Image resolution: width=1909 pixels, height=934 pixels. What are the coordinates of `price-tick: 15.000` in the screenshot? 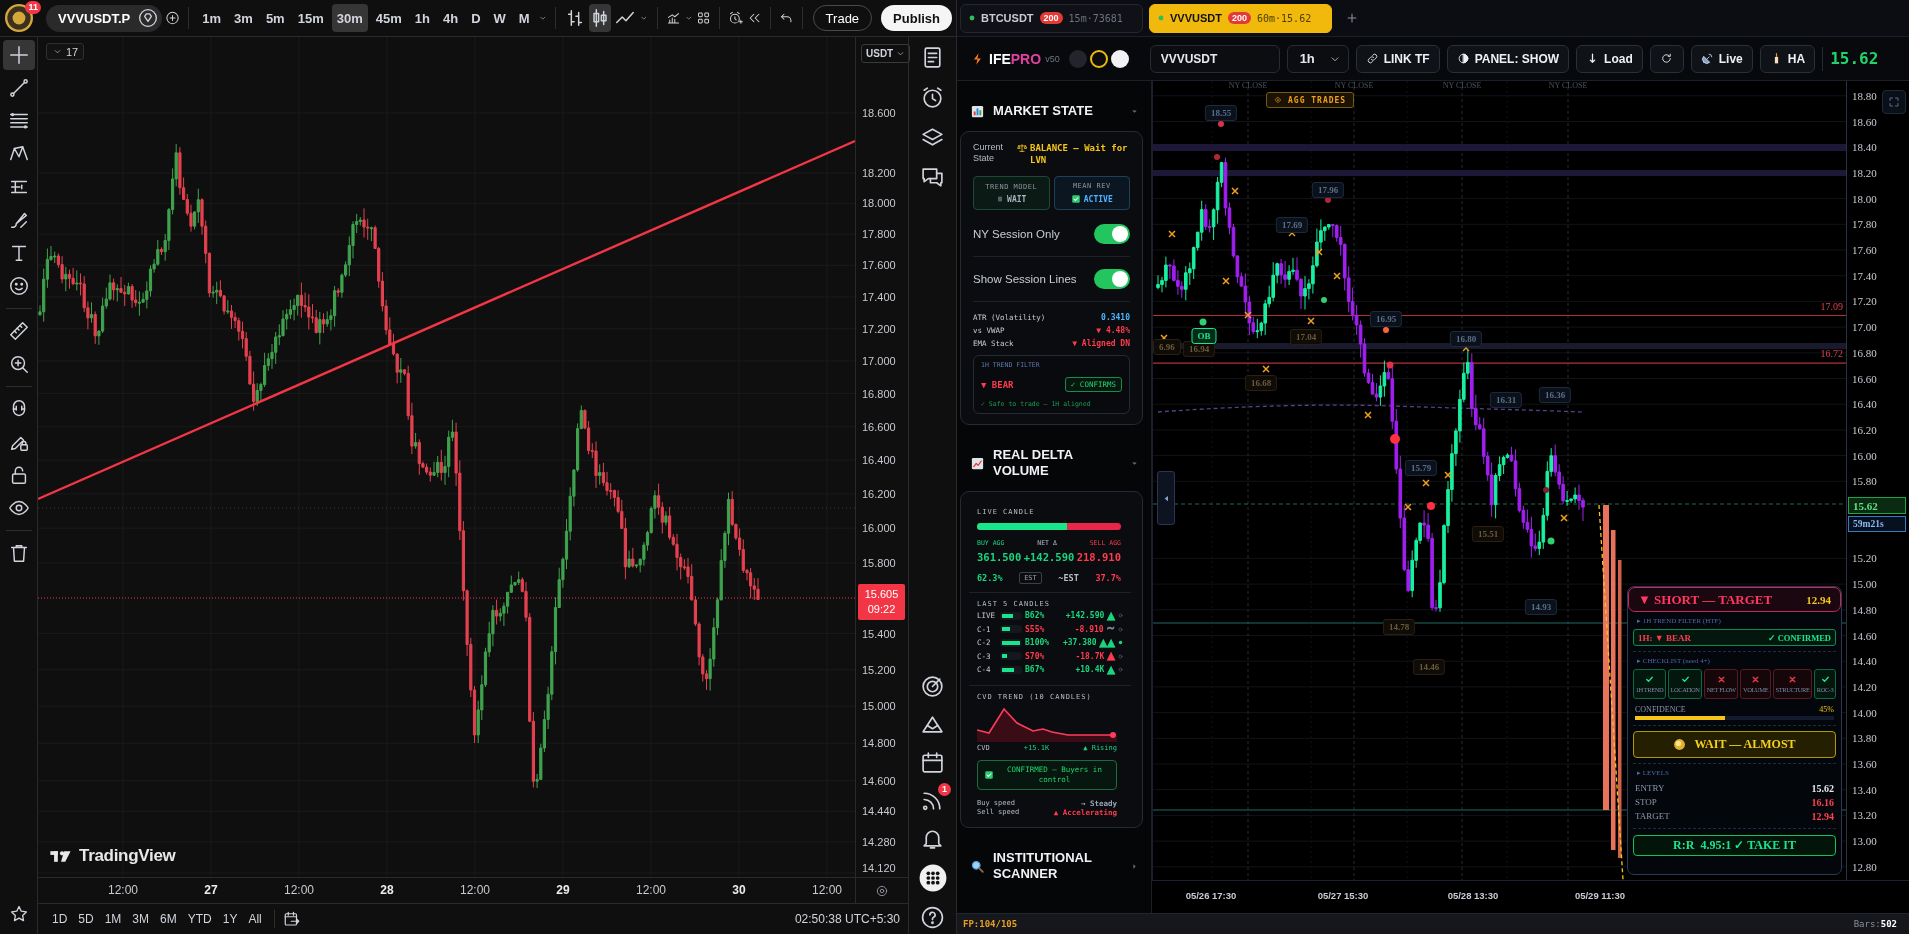 It's located at (879, 706).